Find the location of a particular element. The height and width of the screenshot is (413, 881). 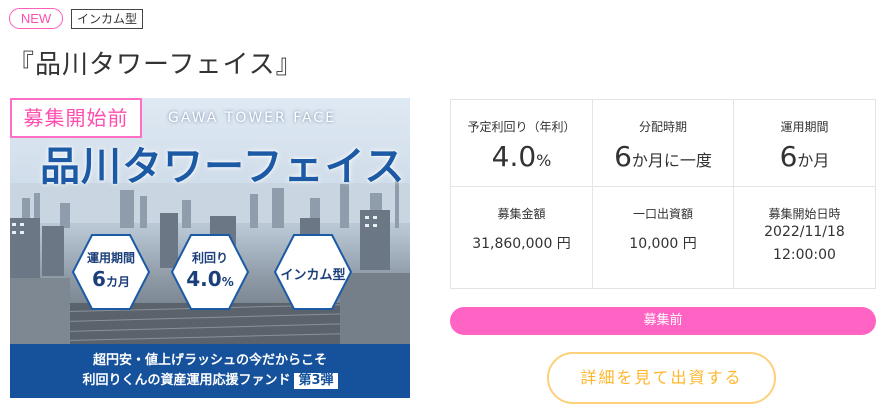

unit-price-value: 10,000 円 is located at coordinates (663, 244).